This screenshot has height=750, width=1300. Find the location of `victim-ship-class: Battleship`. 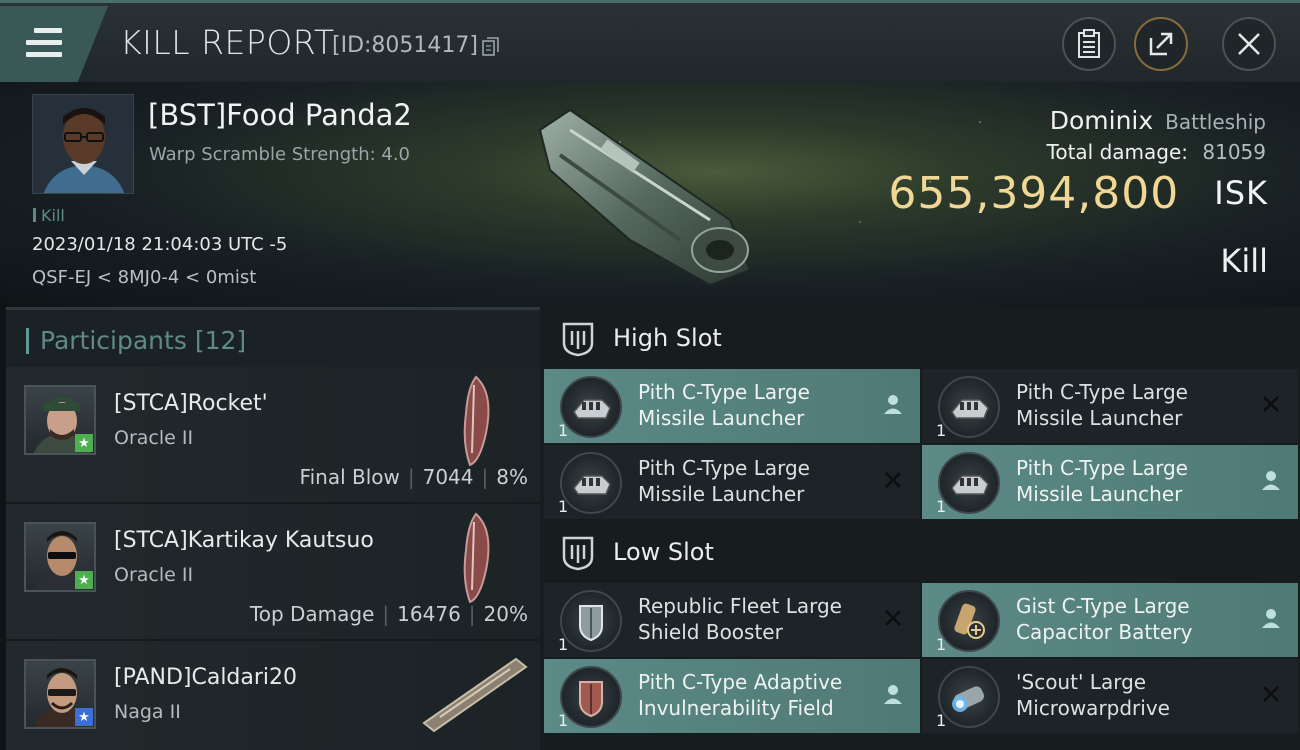

victim-ship-class: Battleship is located at coordinates (1215, 122).